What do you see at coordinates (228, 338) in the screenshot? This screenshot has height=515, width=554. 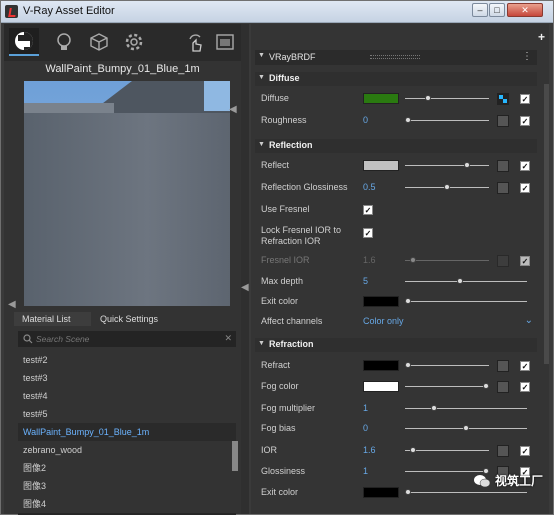 I see `clear-search-icon: ✕` at bounding box center [228, 338].